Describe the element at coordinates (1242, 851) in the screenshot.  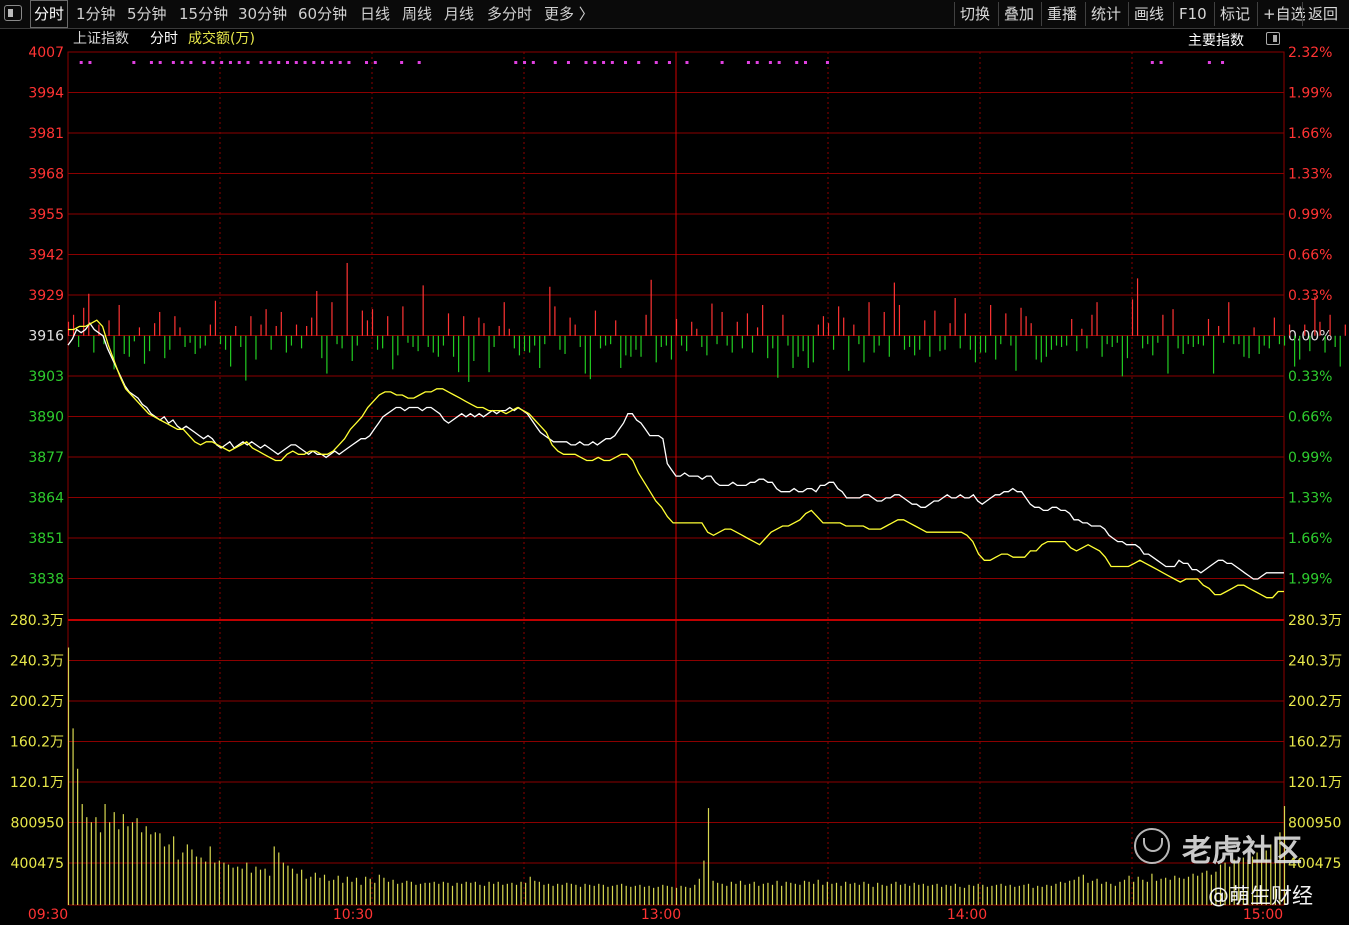
I see `watermark-text: 老虎社区` at that location.